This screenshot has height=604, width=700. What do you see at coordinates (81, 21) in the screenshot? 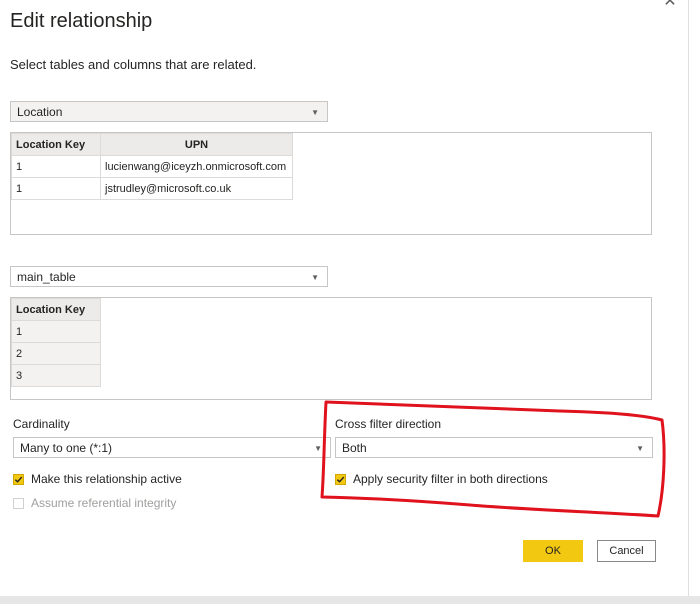
I see `dialog-title: Edit relationship` at bounding box center [81, 21].